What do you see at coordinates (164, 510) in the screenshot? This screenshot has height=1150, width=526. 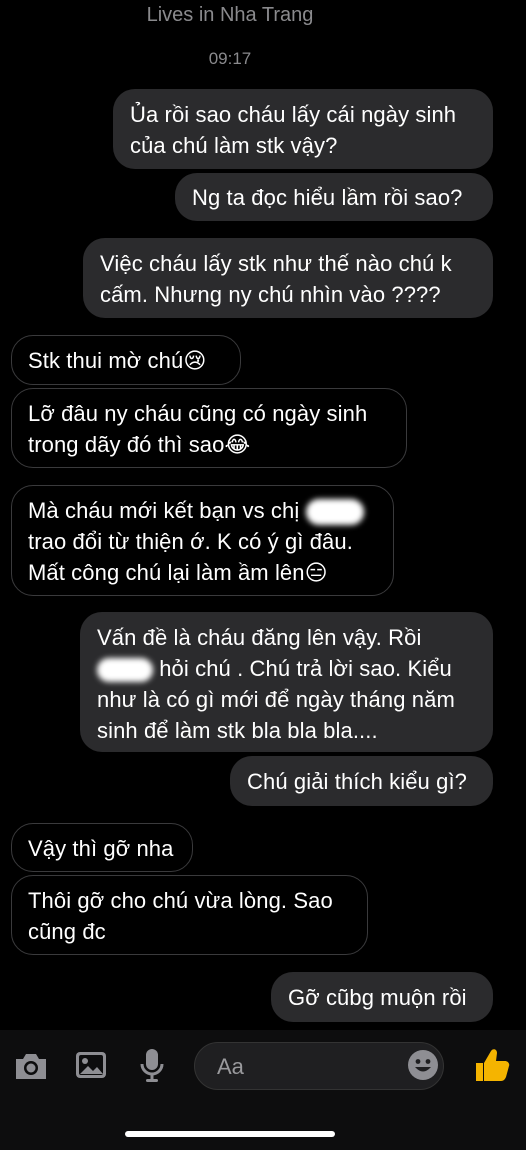 I see `message-line: Mà cháu mới kết bạn vs chị` at bounding box center [164, 510].